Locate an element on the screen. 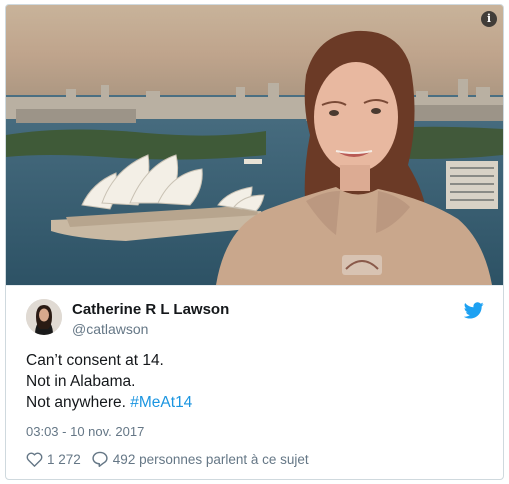 The width and height of the screenshot is (509, 484). tweet-actions: 1 272 492 personnes parlent à ce sujet is located at coordinates (172, 459).